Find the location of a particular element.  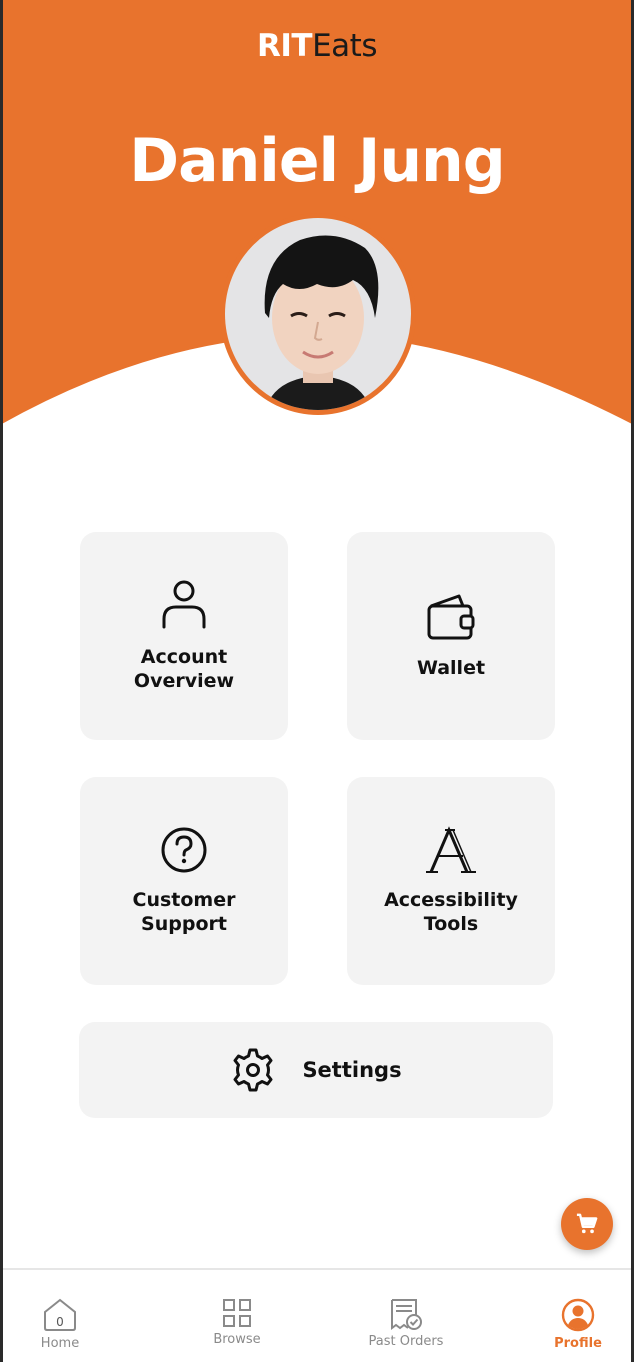

grid-icon is located at coordinates (237, 1313).